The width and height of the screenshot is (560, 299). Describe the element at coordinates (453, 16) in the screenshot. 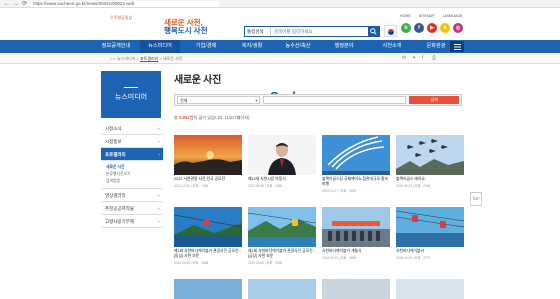

I see `language-link: LANGUAGE` at that location.